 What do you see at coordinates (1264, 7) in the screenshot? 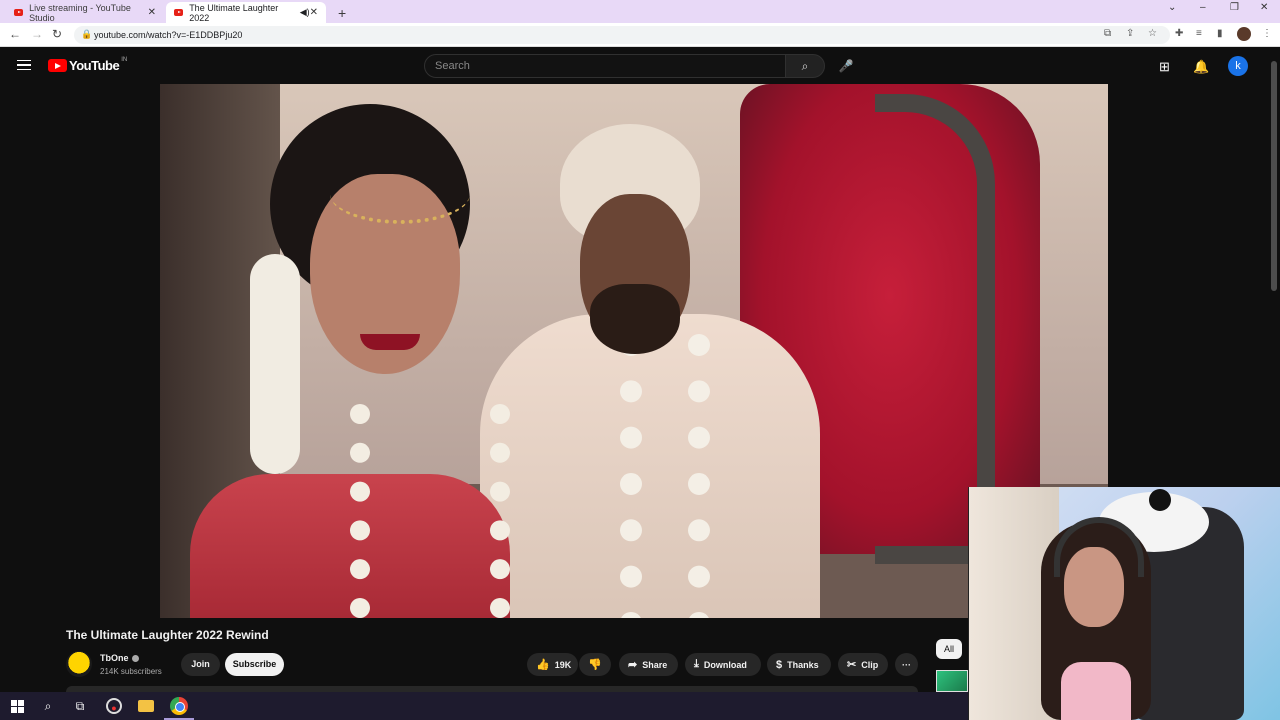
I see `window-close-button: ✕` at bounding box center [1264, 7].